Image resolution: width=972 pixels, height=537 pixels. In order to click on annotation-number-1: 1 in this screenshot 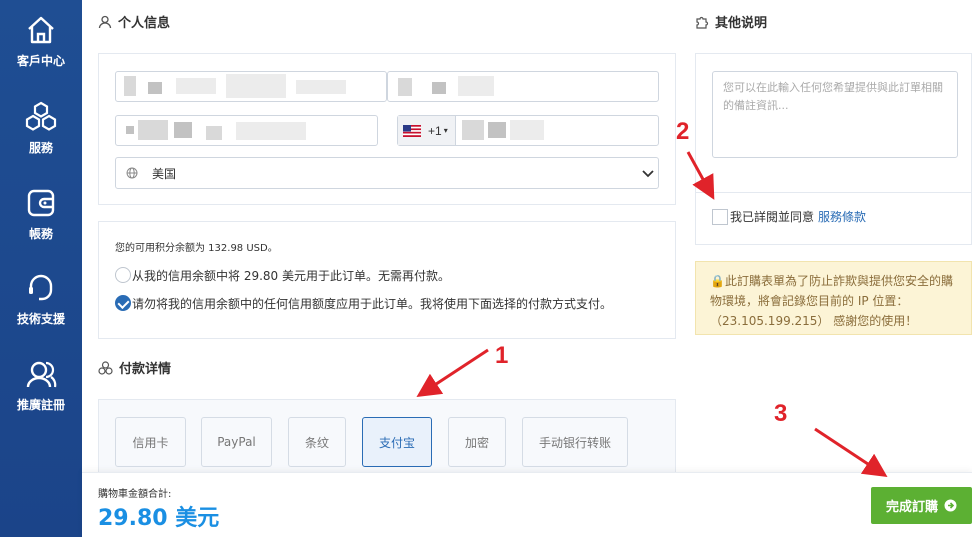, I will do `click(502, 355)`.